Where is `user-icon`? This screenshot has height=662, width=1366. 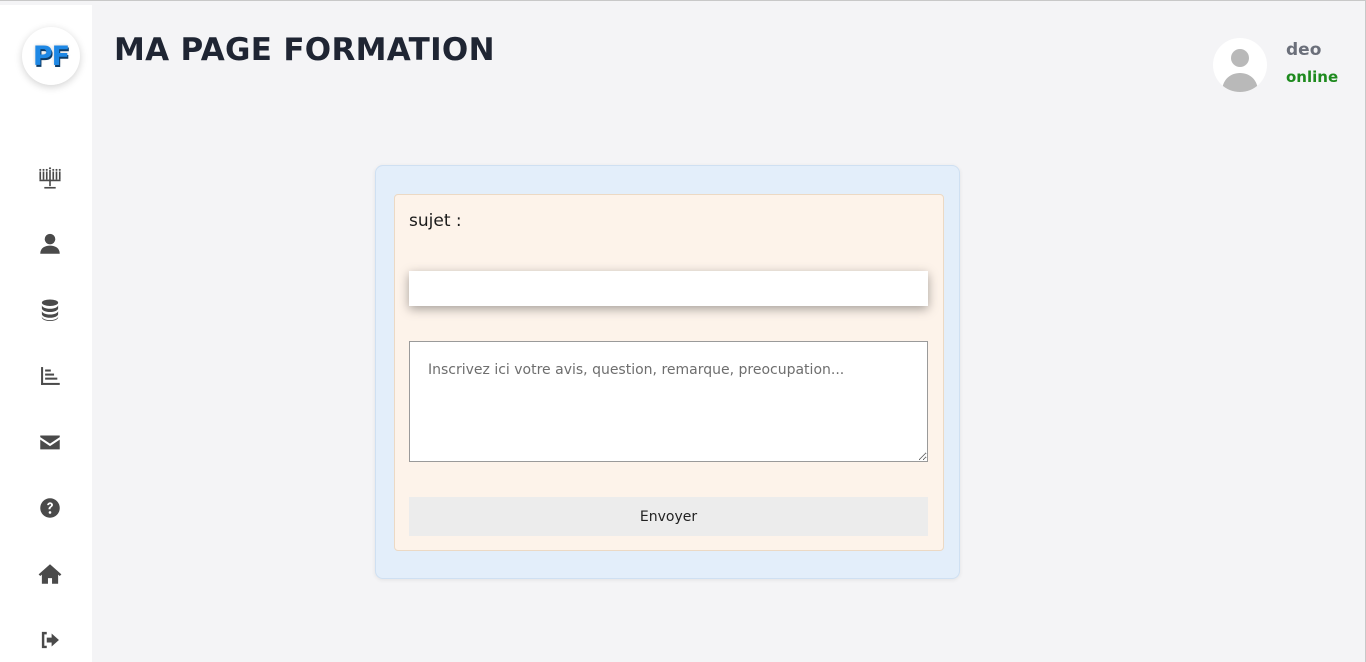 user-icon is located at coordinates (50, 243).